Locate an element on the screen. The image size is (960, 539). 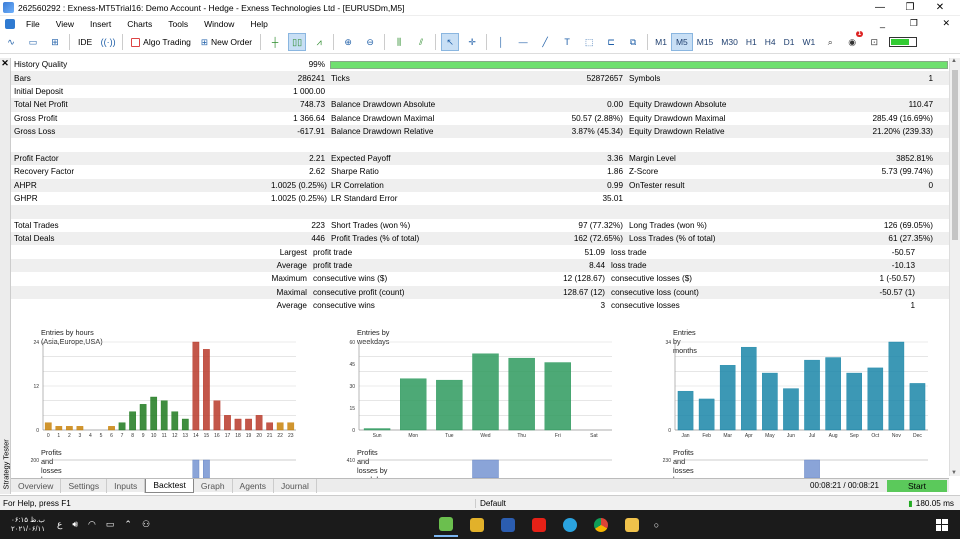
report-cell: 5.73 (99.74%) is located at coordinates (907, 172).